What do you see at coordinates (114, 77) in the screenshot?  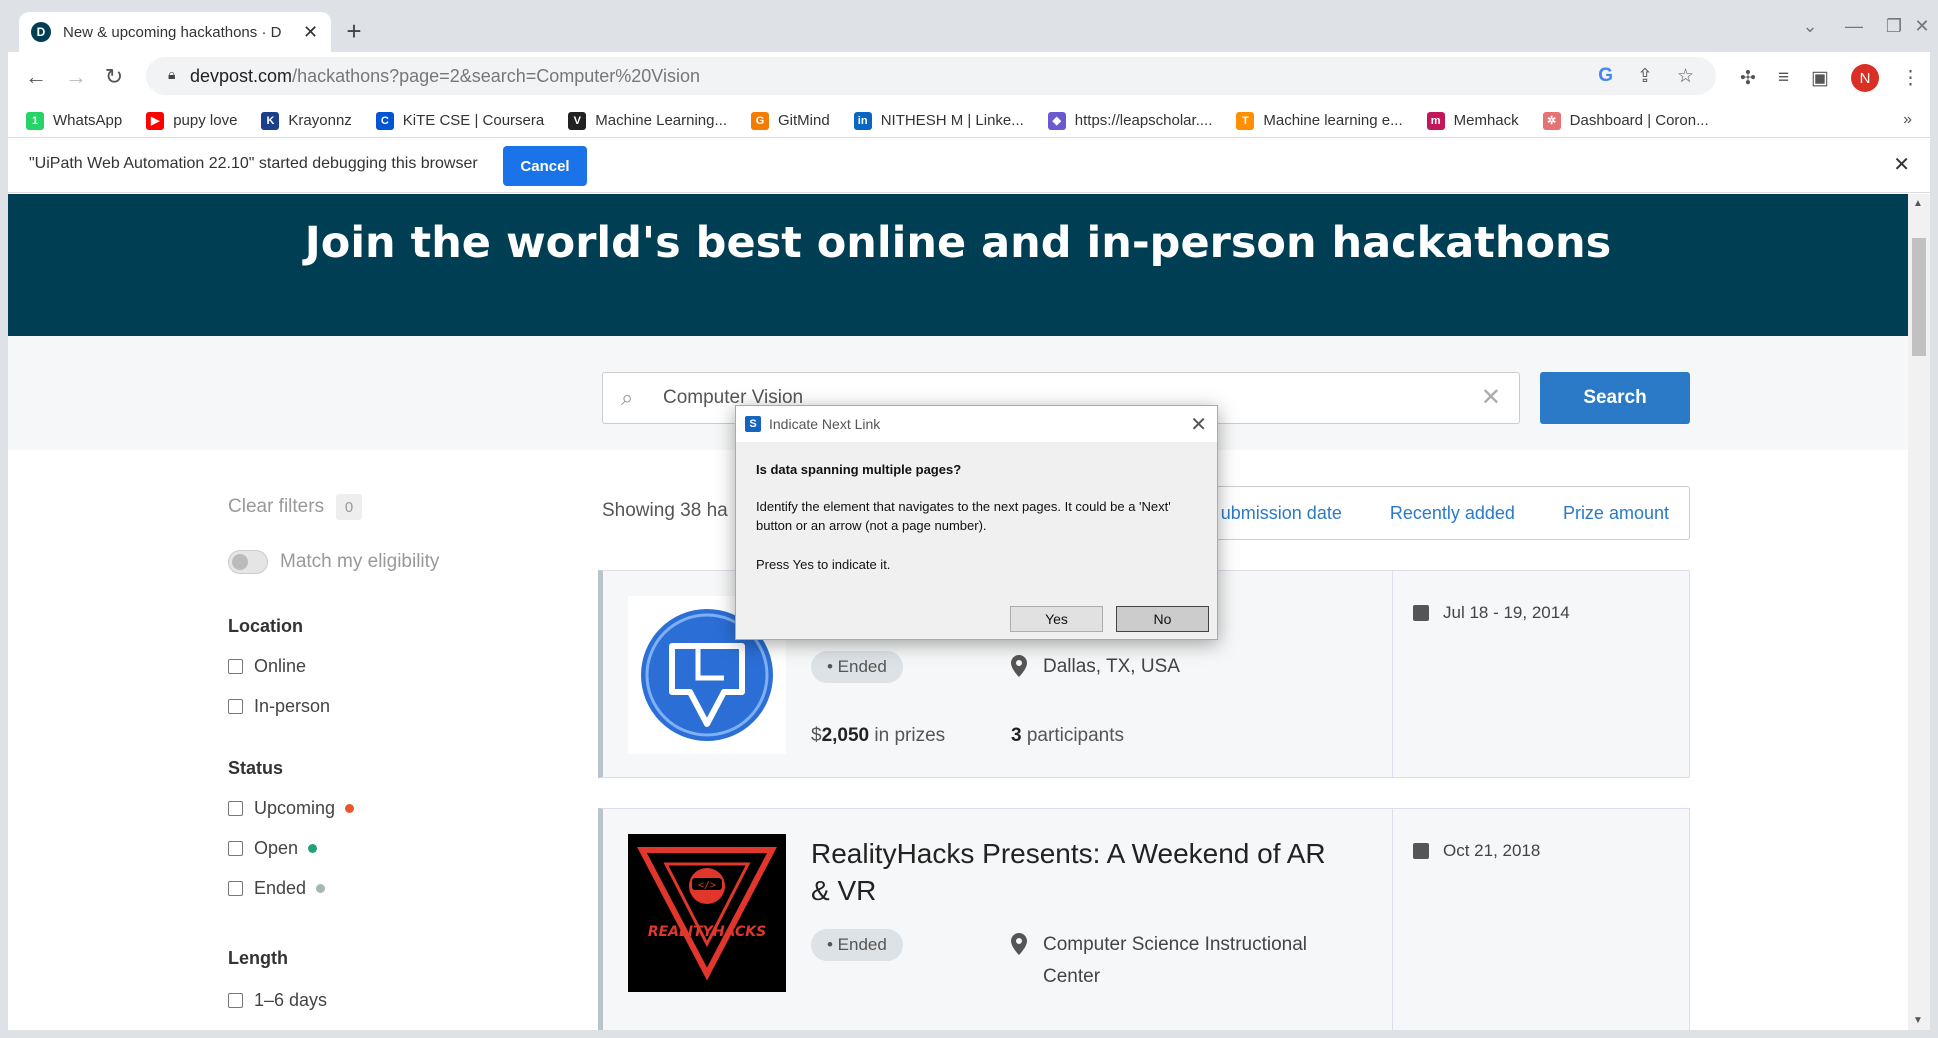 I see `reload-button: ↻` at bounding box center [114, 77].